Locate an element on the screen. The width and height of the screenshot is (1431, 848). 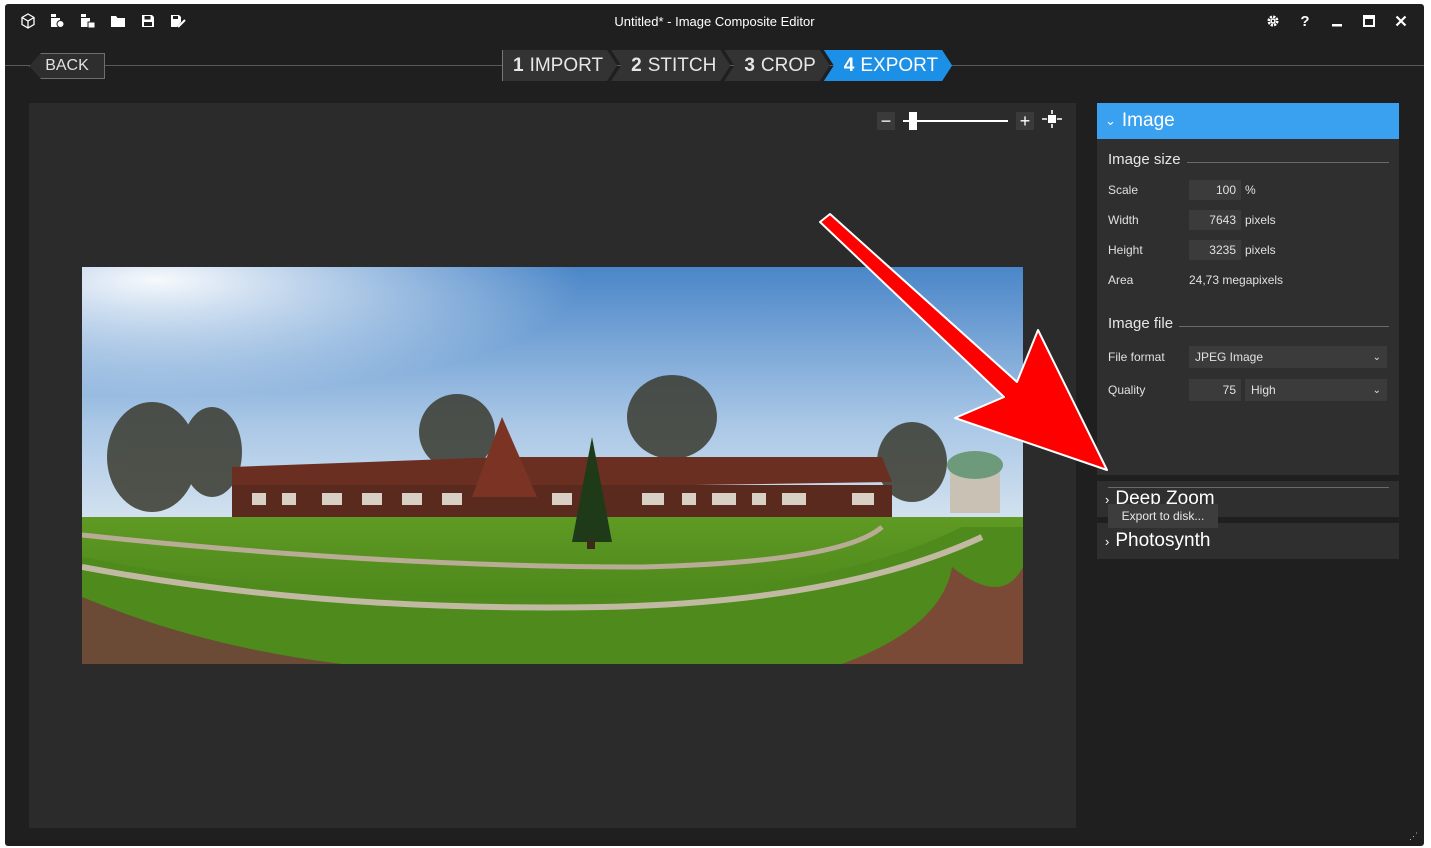
image-file-heading: Image file is located at coordinates (1248, 318).